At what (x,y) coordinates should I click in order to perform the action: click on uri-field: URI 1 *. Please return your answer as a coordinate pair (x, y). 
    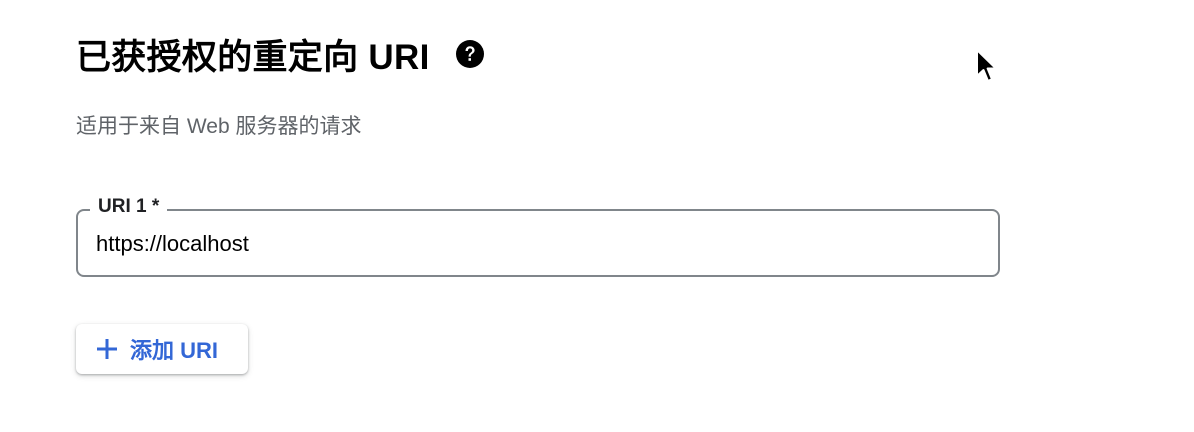
    Looking at the image, I should click on (538, 236).